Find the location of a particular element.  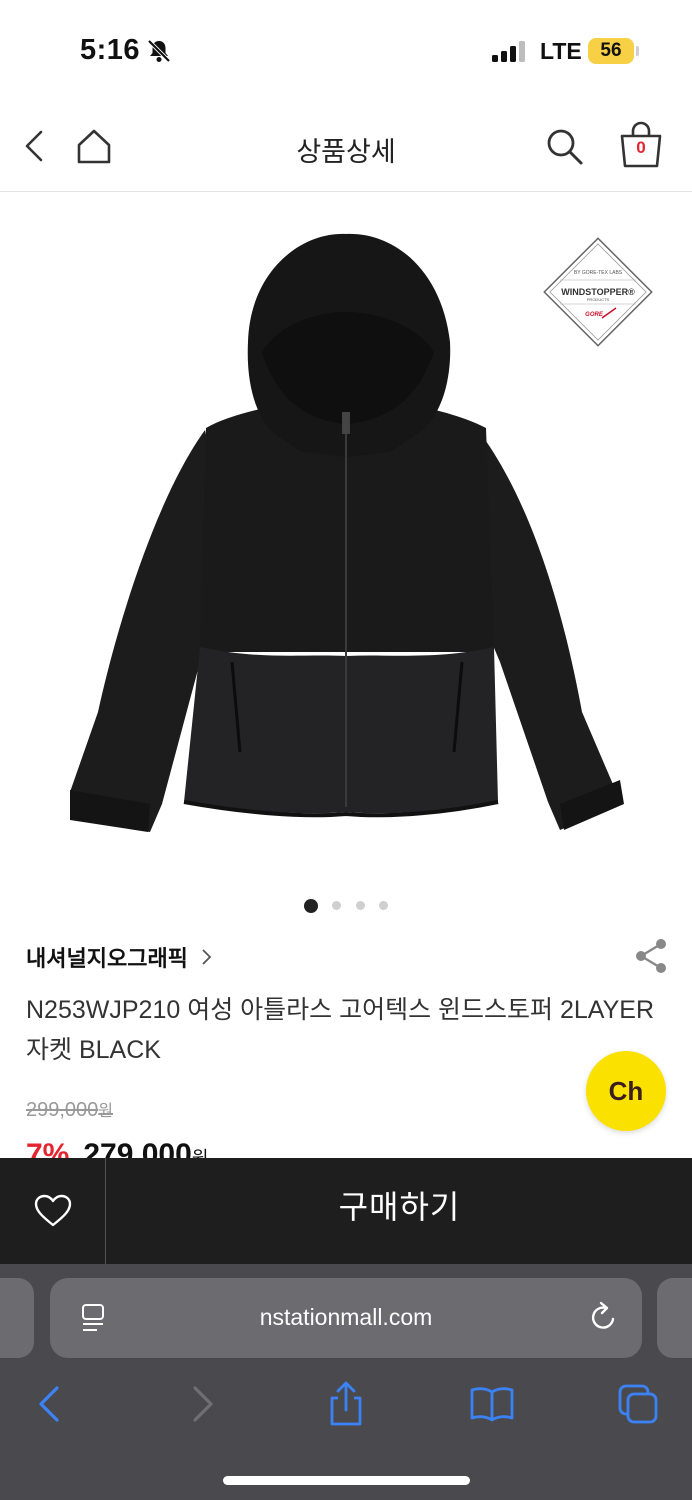

forward-icon is located at coordinates (201, 1404).